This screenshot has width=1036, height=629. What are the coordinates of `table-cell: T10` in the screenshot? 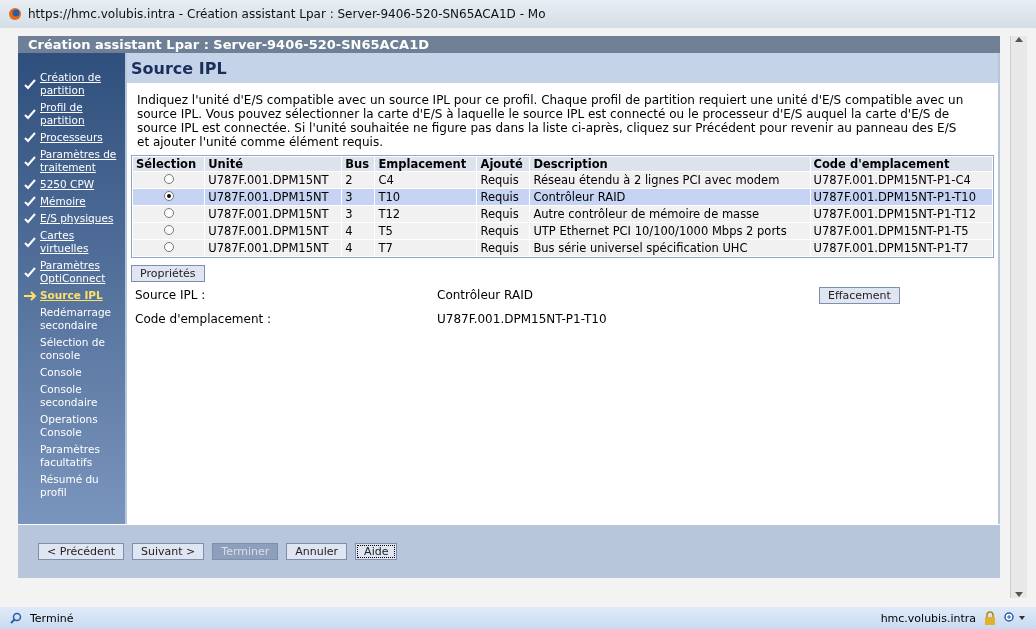 It's located at (426, 197).